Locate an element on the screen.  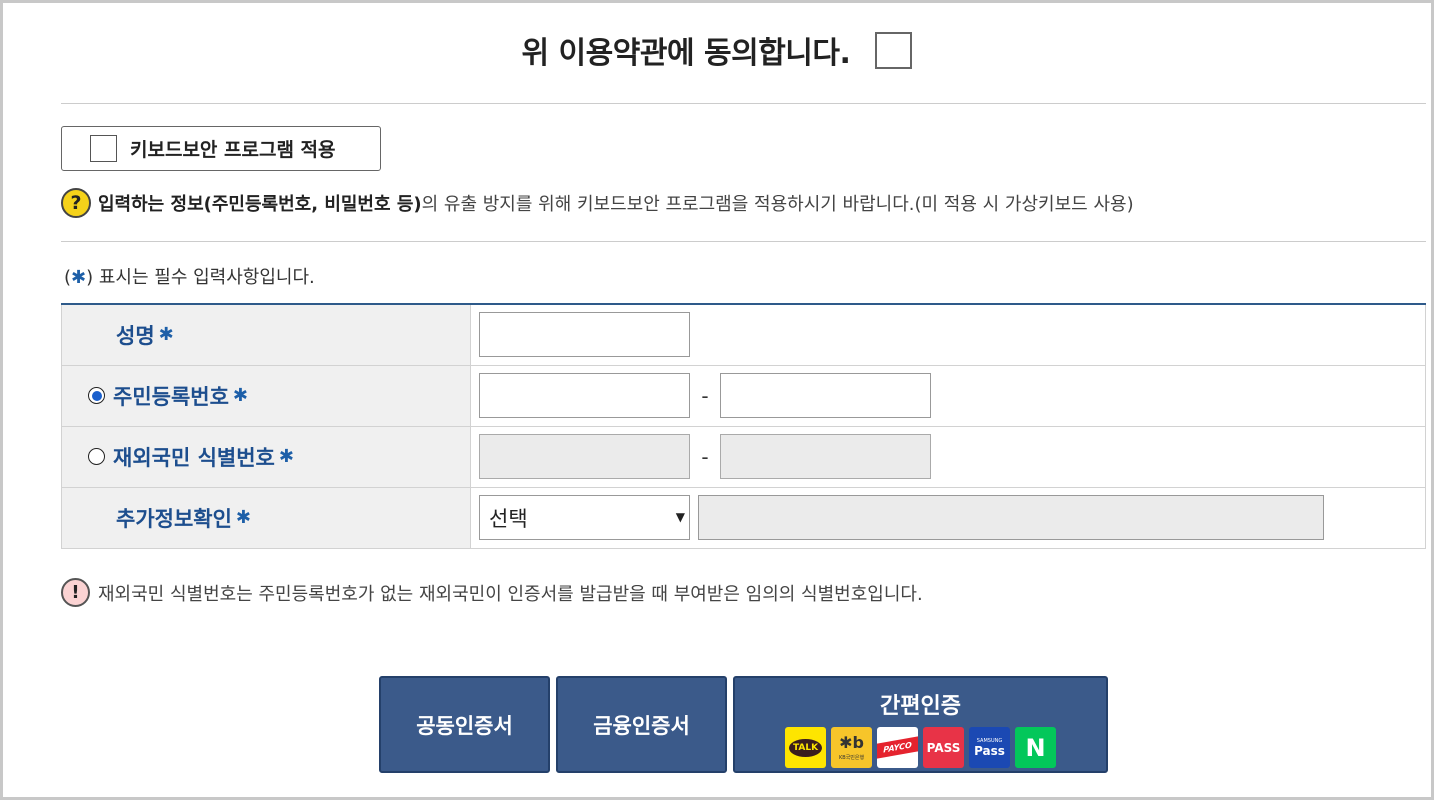
table-row: 재외국민 식별번호 ✱ - is located at coordinates (743, 456).